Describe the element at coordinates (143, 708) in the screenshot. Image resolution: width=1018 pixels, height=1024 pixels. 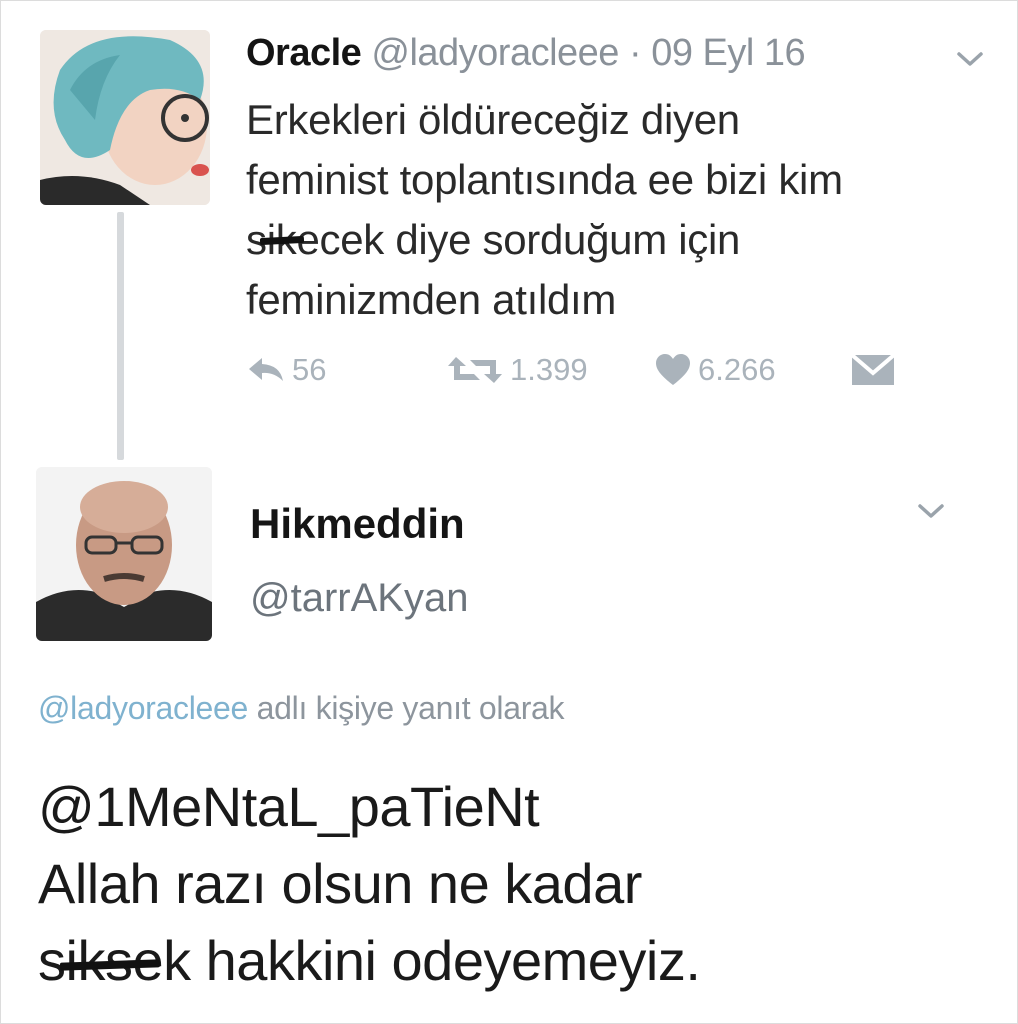
I see `reply-context-mention: @ladyoracleee` at that location.